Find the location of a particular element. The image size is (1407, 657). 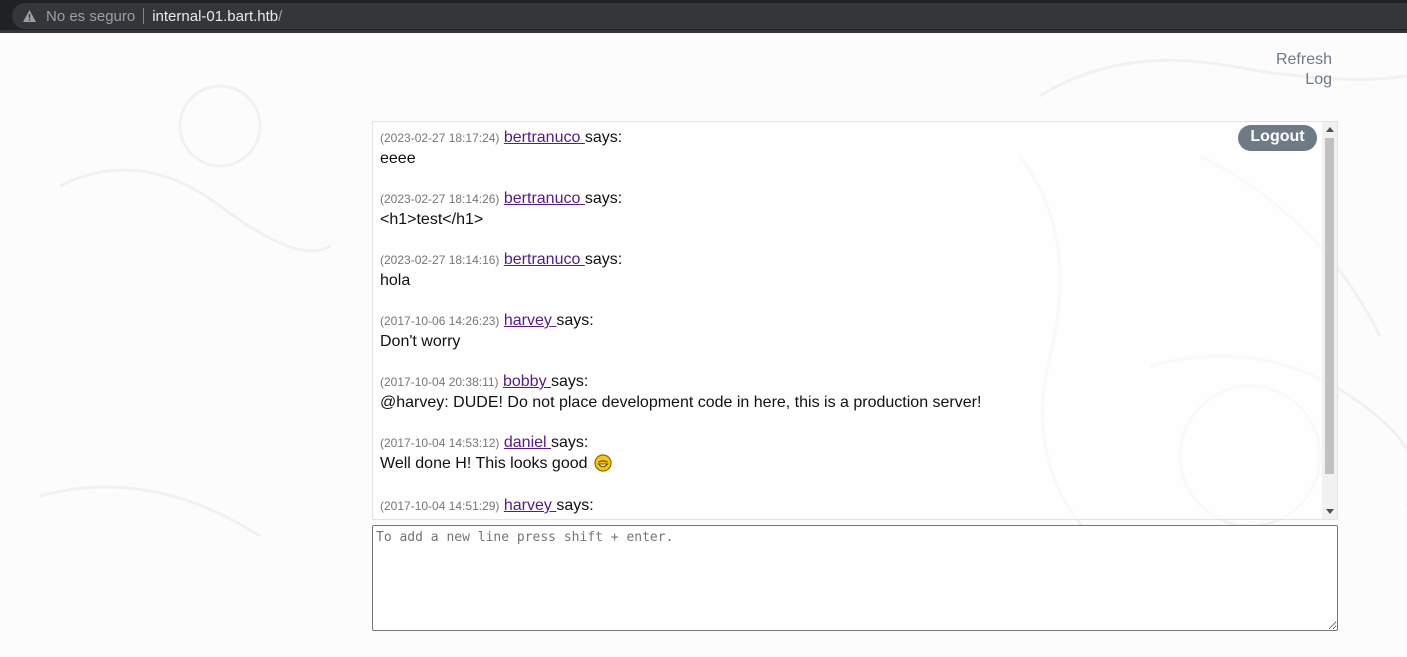

refresh-link: Refresh is located at coordinates (1304, 60).